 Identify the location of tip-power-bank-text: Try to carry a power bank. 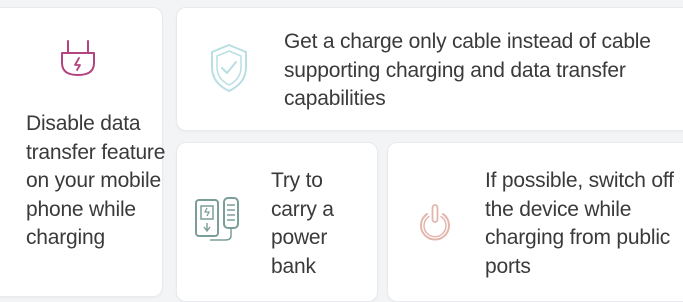
(302, 223).